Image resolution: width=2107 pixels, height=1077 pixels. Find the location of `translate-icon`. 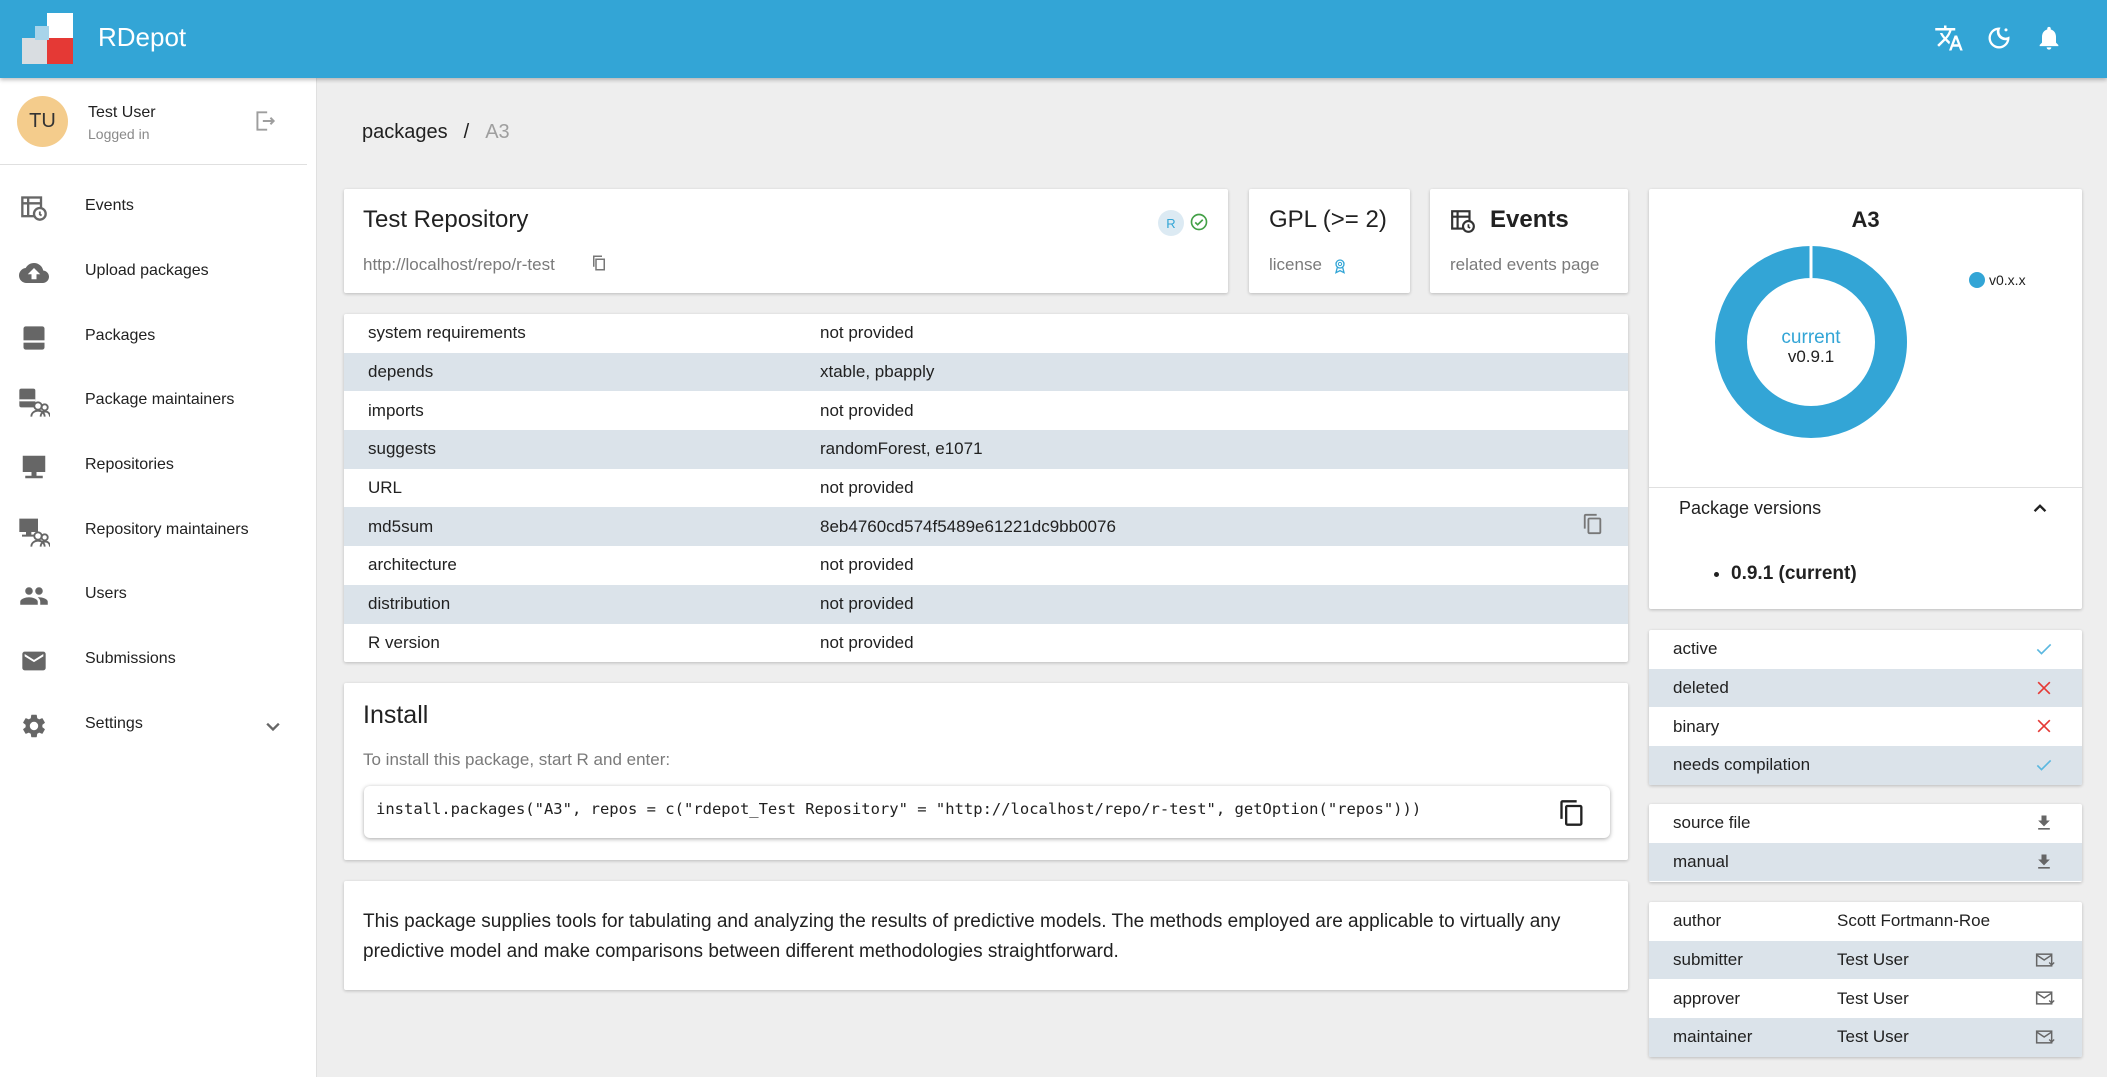

translate-icon is located at coordinates (1949, 38).